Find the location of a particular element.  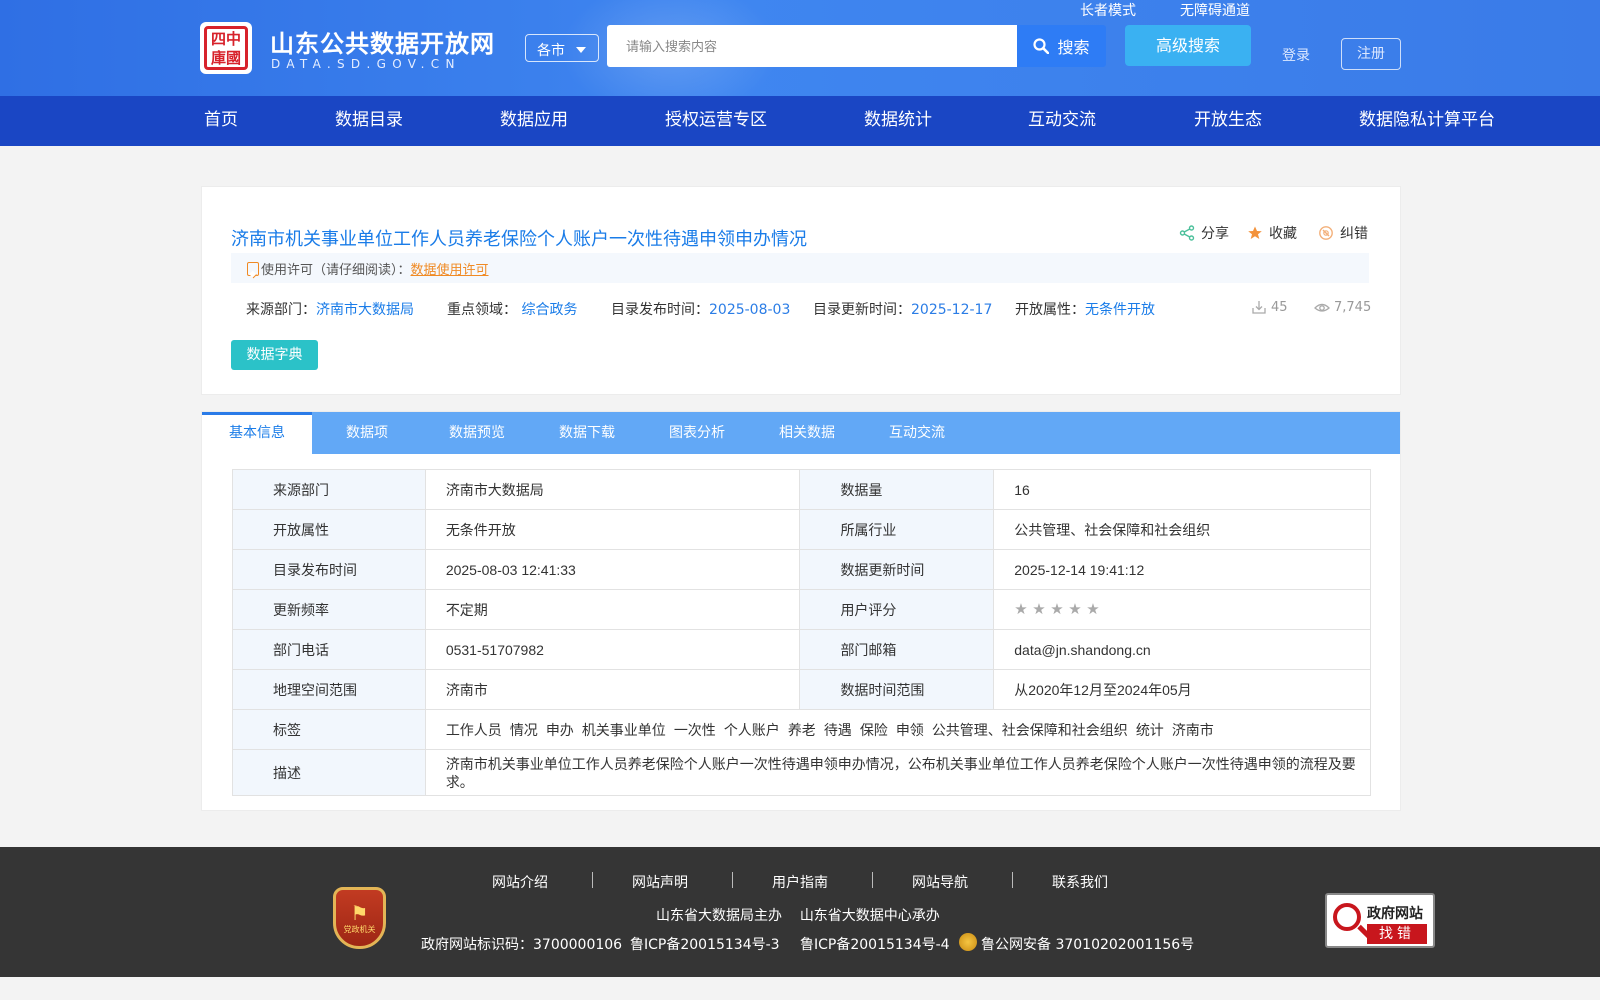

download-count: 45 is located at coordinates (1269, 307).